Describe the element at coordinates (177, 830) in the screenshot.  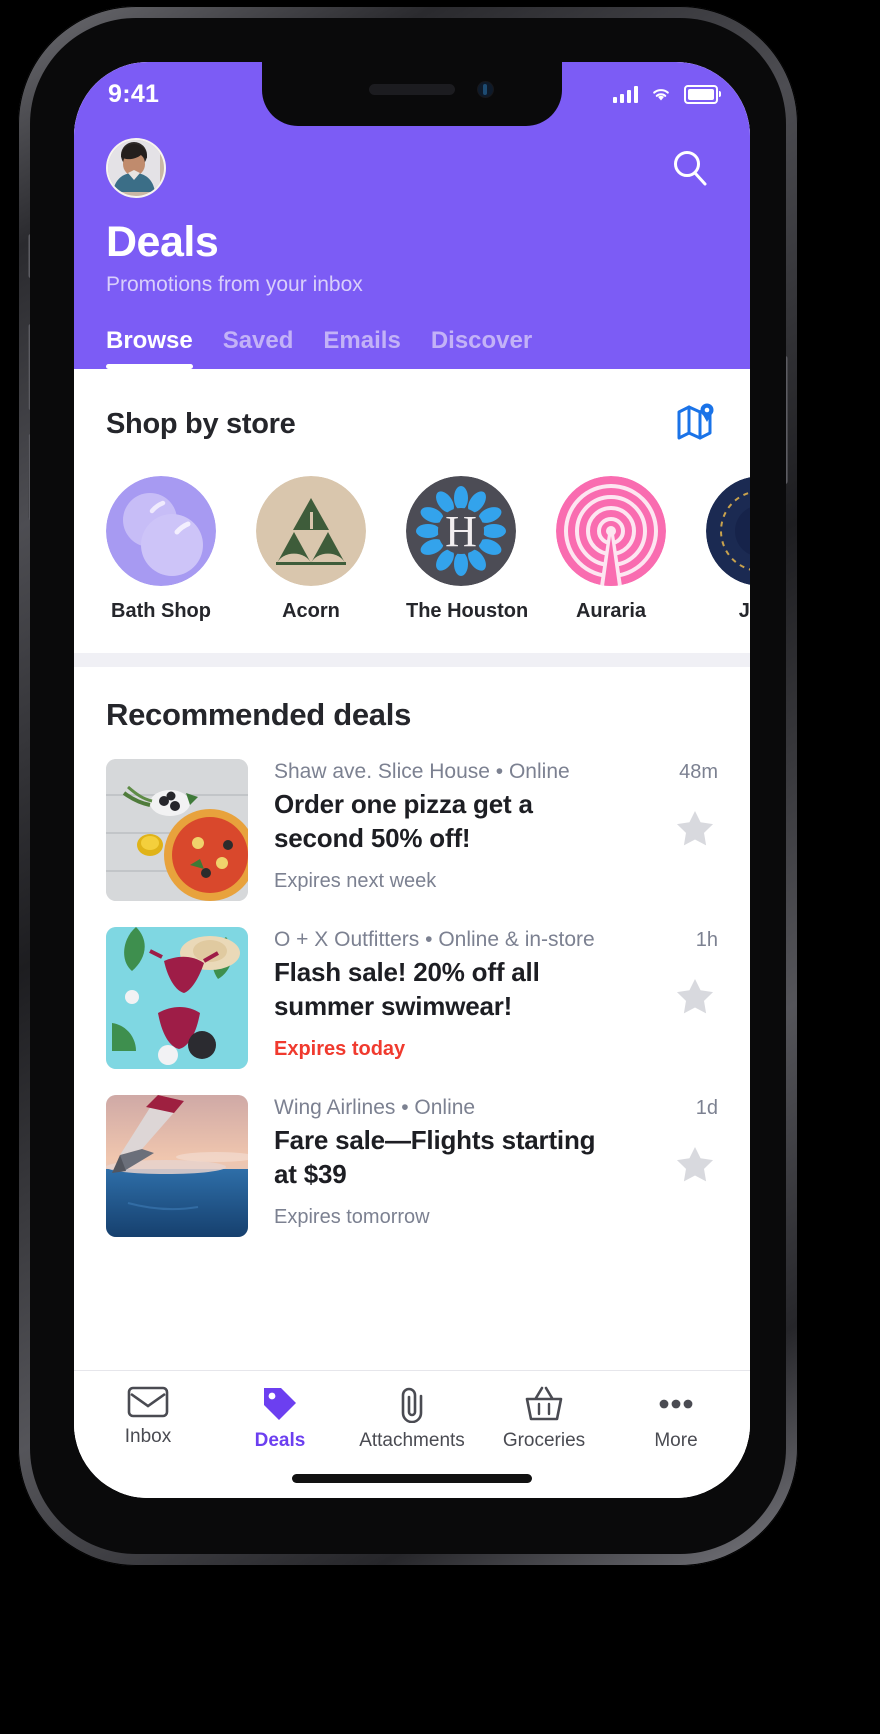
I see `deal-thumbnail-pizza` at that location.